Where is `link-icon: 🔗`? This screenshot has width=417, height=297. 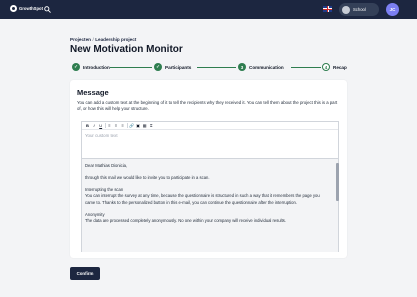
link-icon: 🔗 is located at coordinates (131, 126).